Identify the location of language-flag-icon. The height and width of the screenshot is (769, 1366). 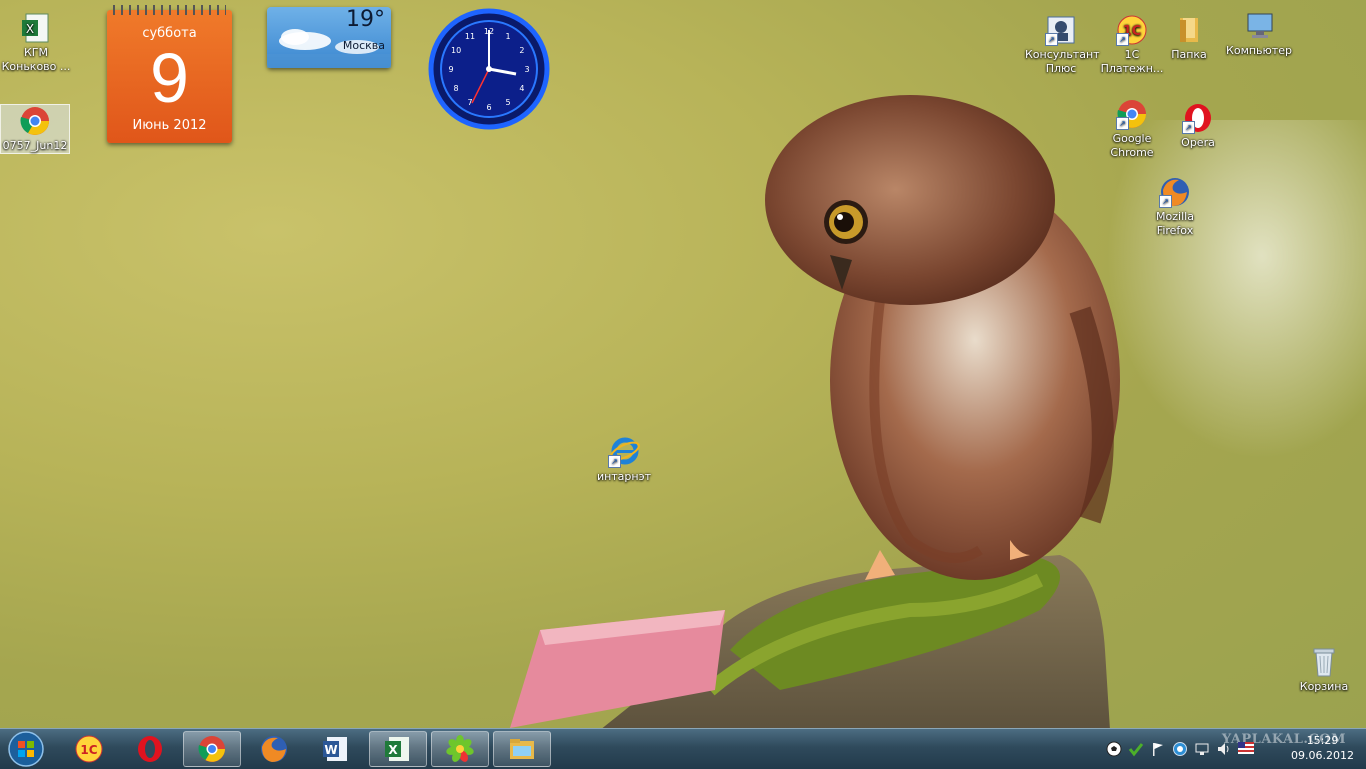
(1246, 748).